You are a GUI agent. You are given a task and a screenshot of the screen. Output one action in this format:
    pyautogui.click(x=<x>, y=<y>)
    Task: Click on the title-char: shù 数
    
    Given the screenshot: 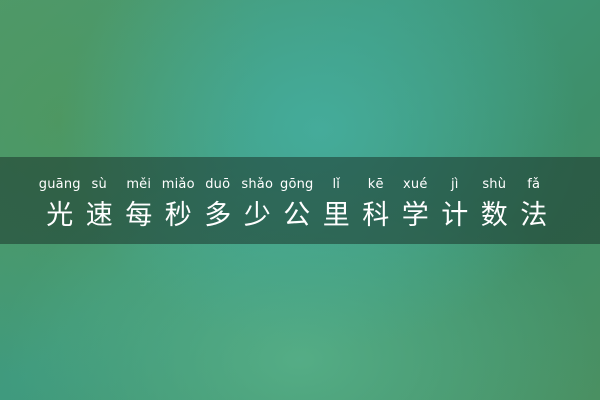 What is the action you would take?
    pyautogui.click(x=495, y=205)
    